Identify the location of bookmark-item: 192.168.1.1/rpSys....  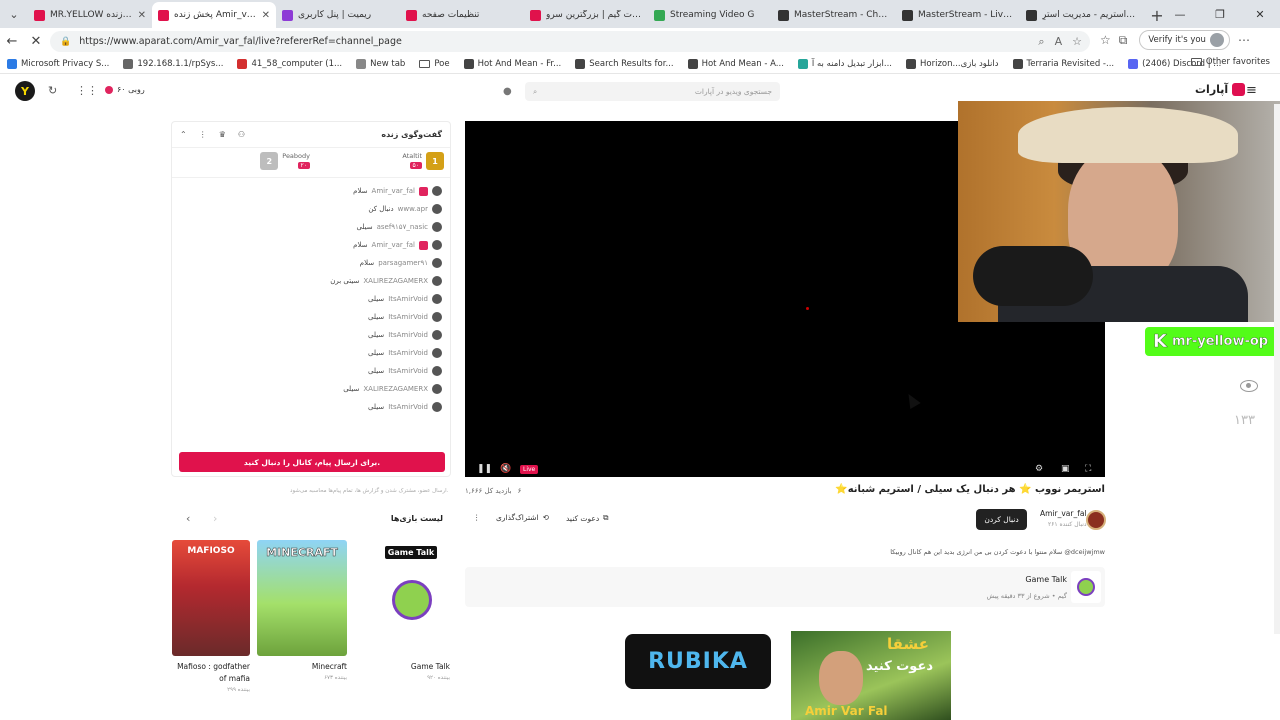
(173, 63).